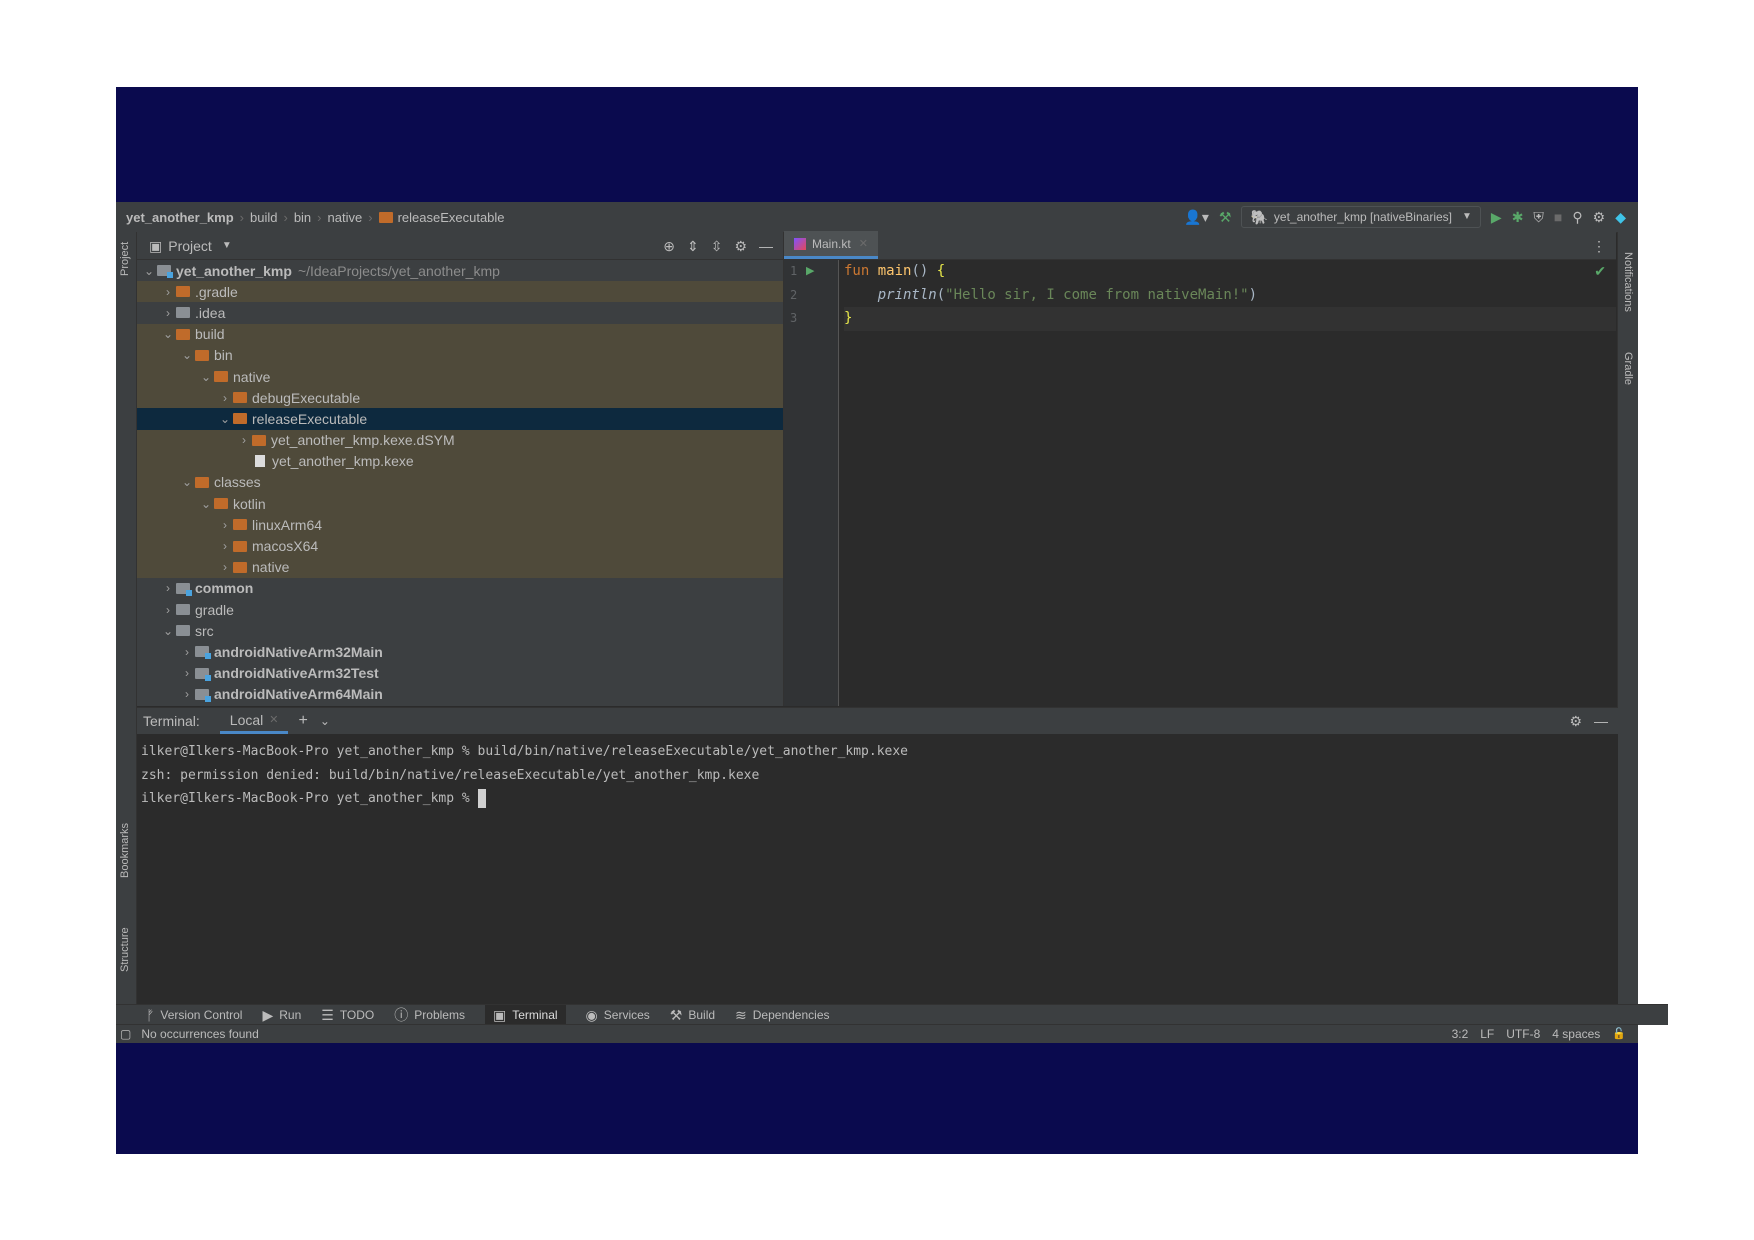 This screenshot has width=1754, height=1240. What do you see at coordinates (194, 1015) in the screenshot?
I see `tool-version-control: ᚠ Version Control` at bounding box center [194, 1015].